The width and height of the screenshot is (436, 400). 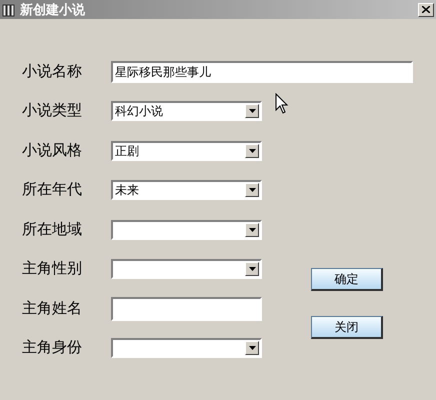 I want to click on app-icon, so click(x=9, y=9).